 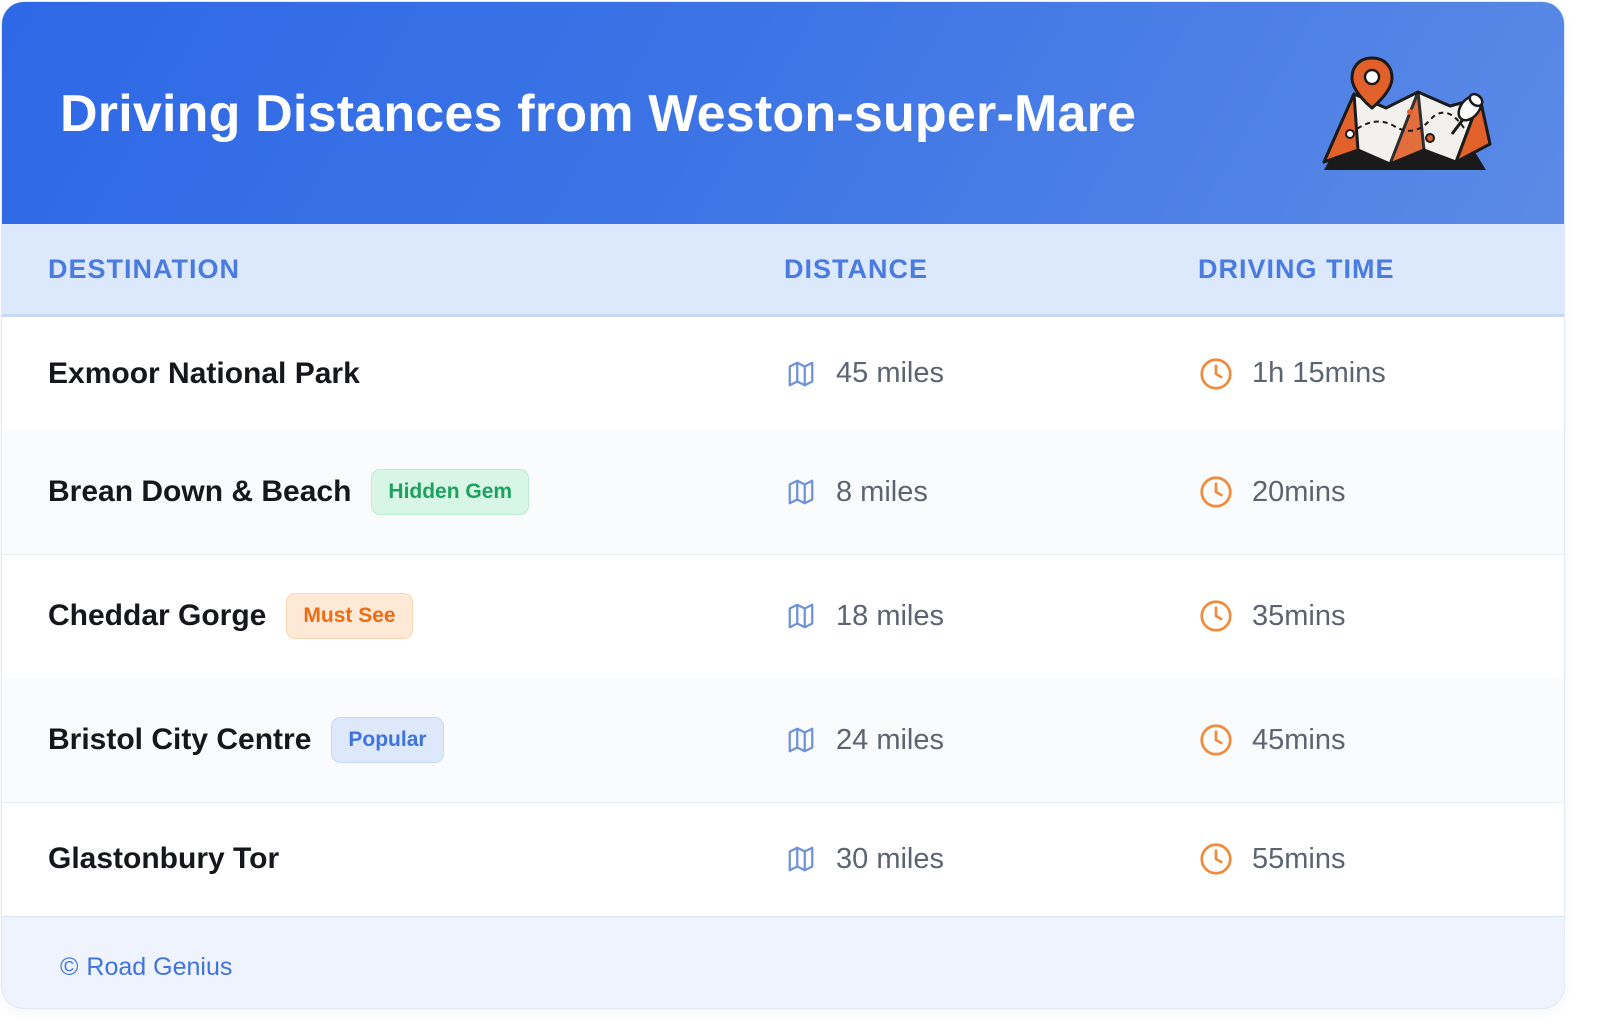 I want to click on time-cell: 35mins, so click(x=1272, y=616).